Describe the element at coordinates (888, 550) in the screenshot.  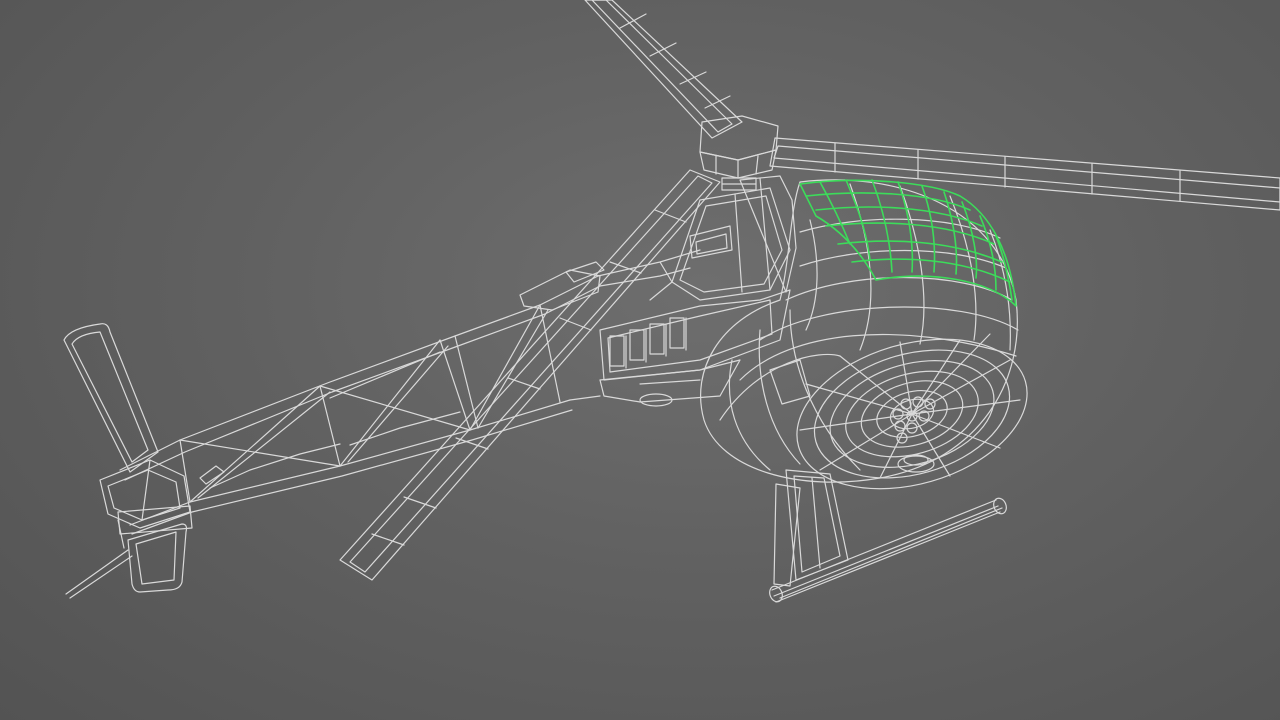
I see `skid-tube` at that location.